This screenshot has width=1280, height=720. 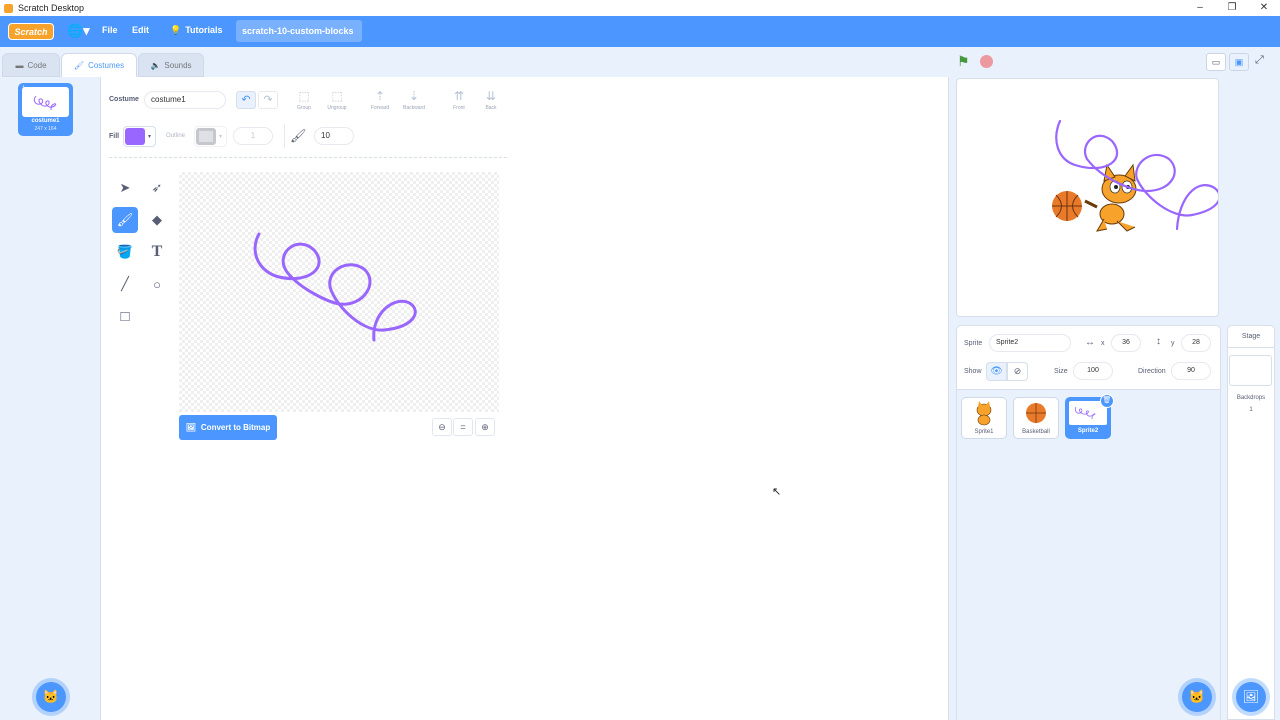 I want to click on sprite-tile-basketball: Basketball, so click(x=1036, y=418).